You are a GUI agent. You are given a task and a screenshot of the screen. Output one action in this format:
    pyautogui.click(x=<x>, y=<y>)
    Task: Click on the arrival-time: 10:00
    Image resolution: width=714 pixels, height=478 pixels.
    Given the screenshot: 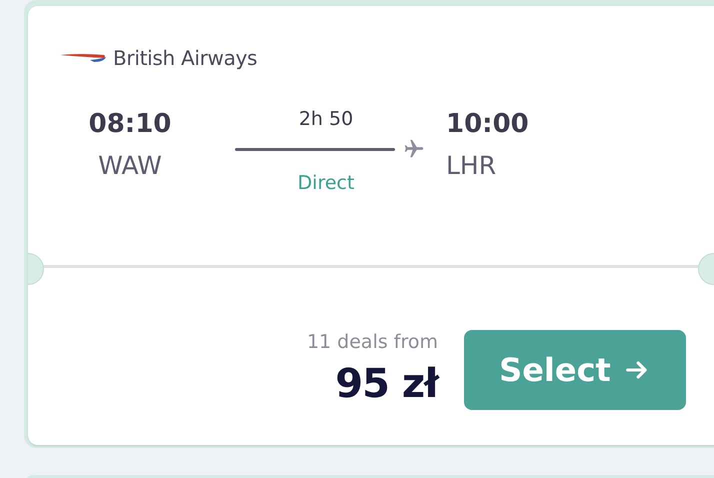 What is the action you would take?
    pyautogui.click(x=487, y=124)
    